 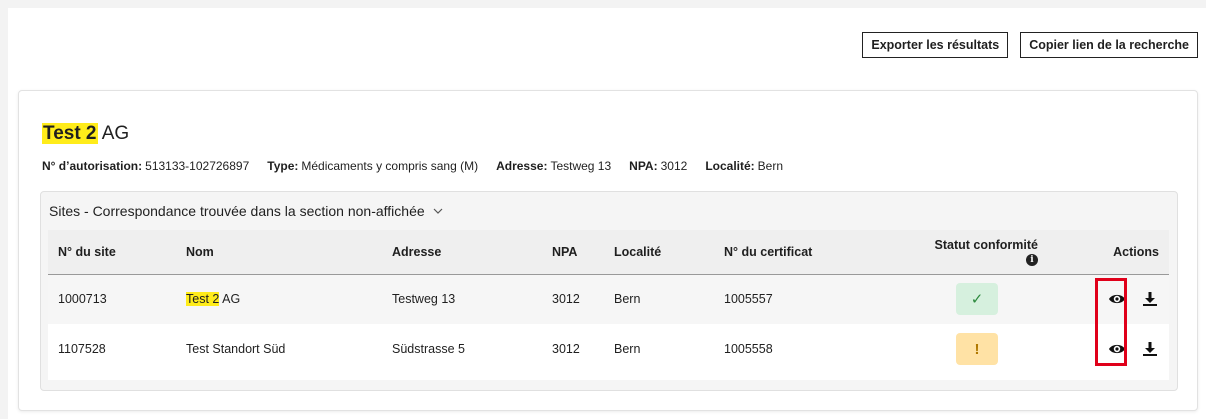 What do you see at coordinates (70, 133) in the screenshot?
I see `company-title-highlight: Test 2` at bounding box center [70, 133].